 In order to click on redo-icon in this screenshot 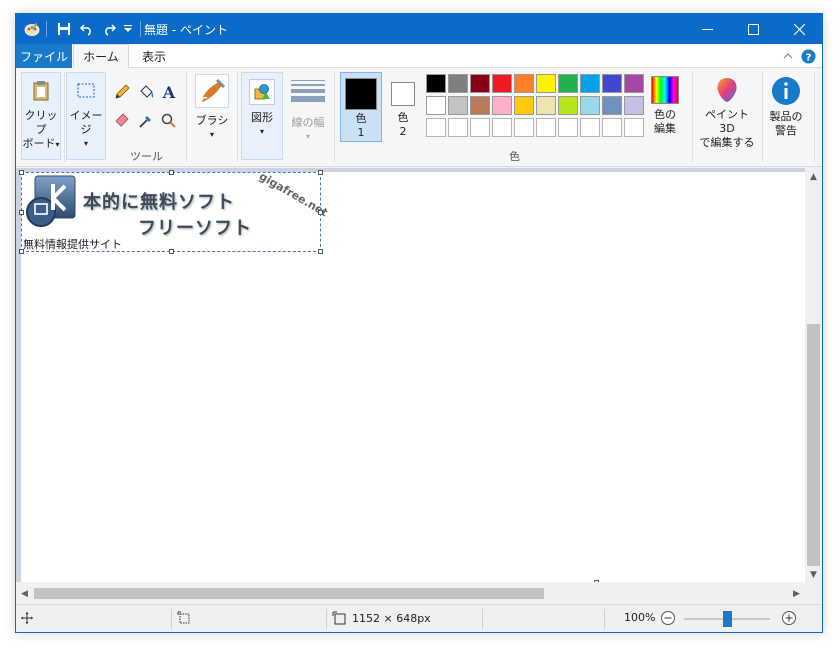, I will do `click(109, 29)`.